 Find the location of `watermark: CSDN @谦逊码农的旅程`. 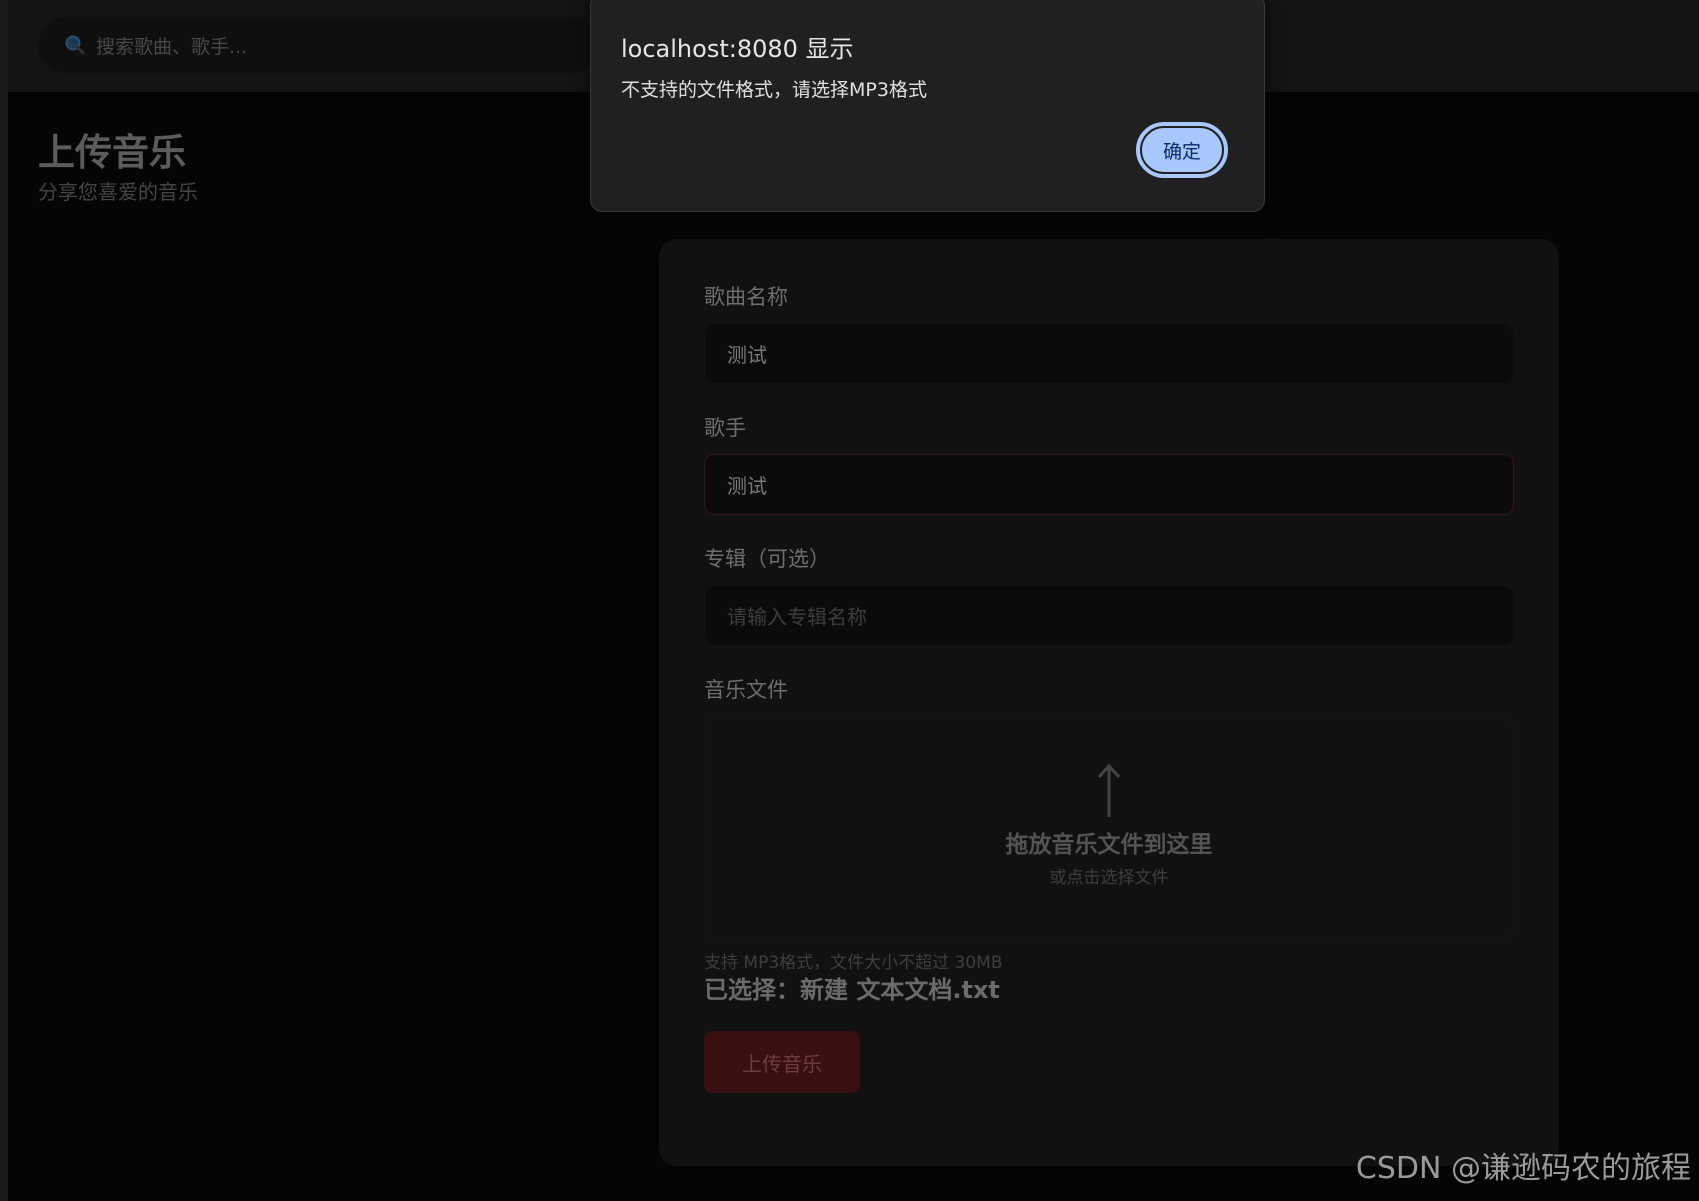

watermark: CSDN @谦逊码农的旅程 is located at coordinates (1523, 1168).